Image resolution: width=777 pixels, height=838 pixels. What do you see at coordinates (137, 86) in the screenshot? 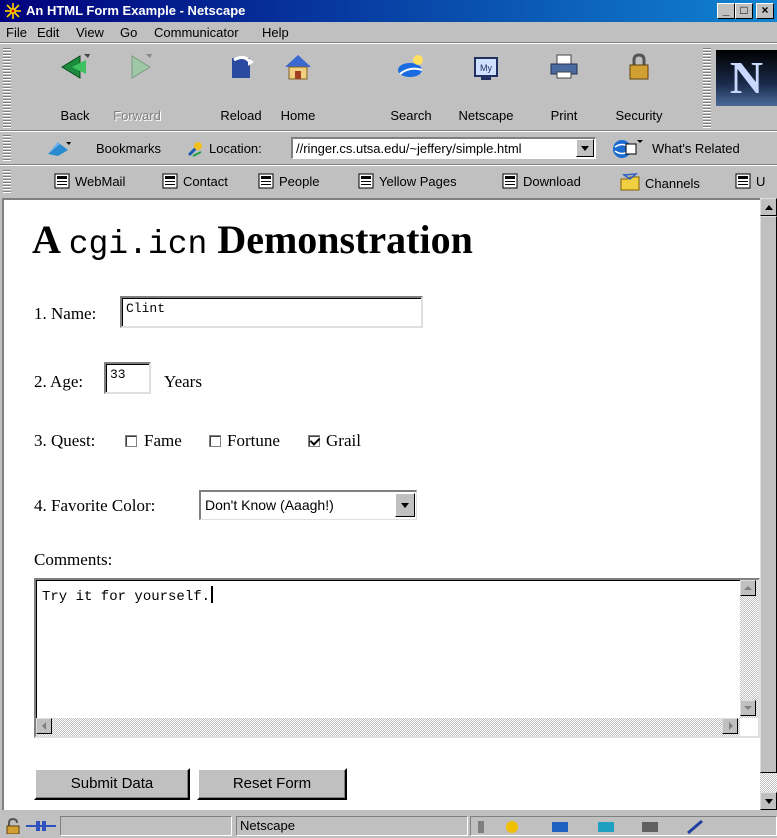
I see `forward-button: Forward` at bounding box center [137, 86].